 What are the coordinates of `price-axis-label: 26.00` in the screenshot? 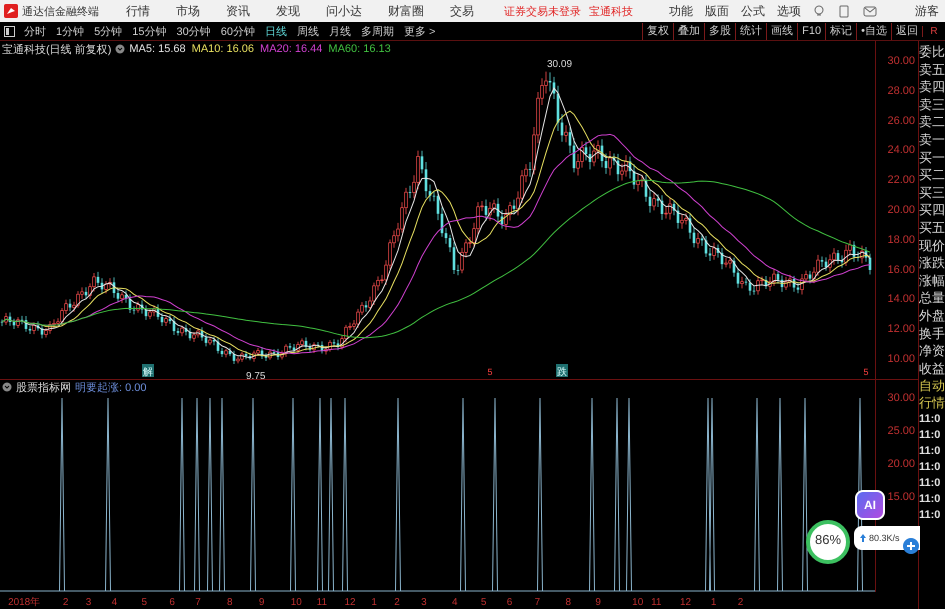 It's located at (901, 121).